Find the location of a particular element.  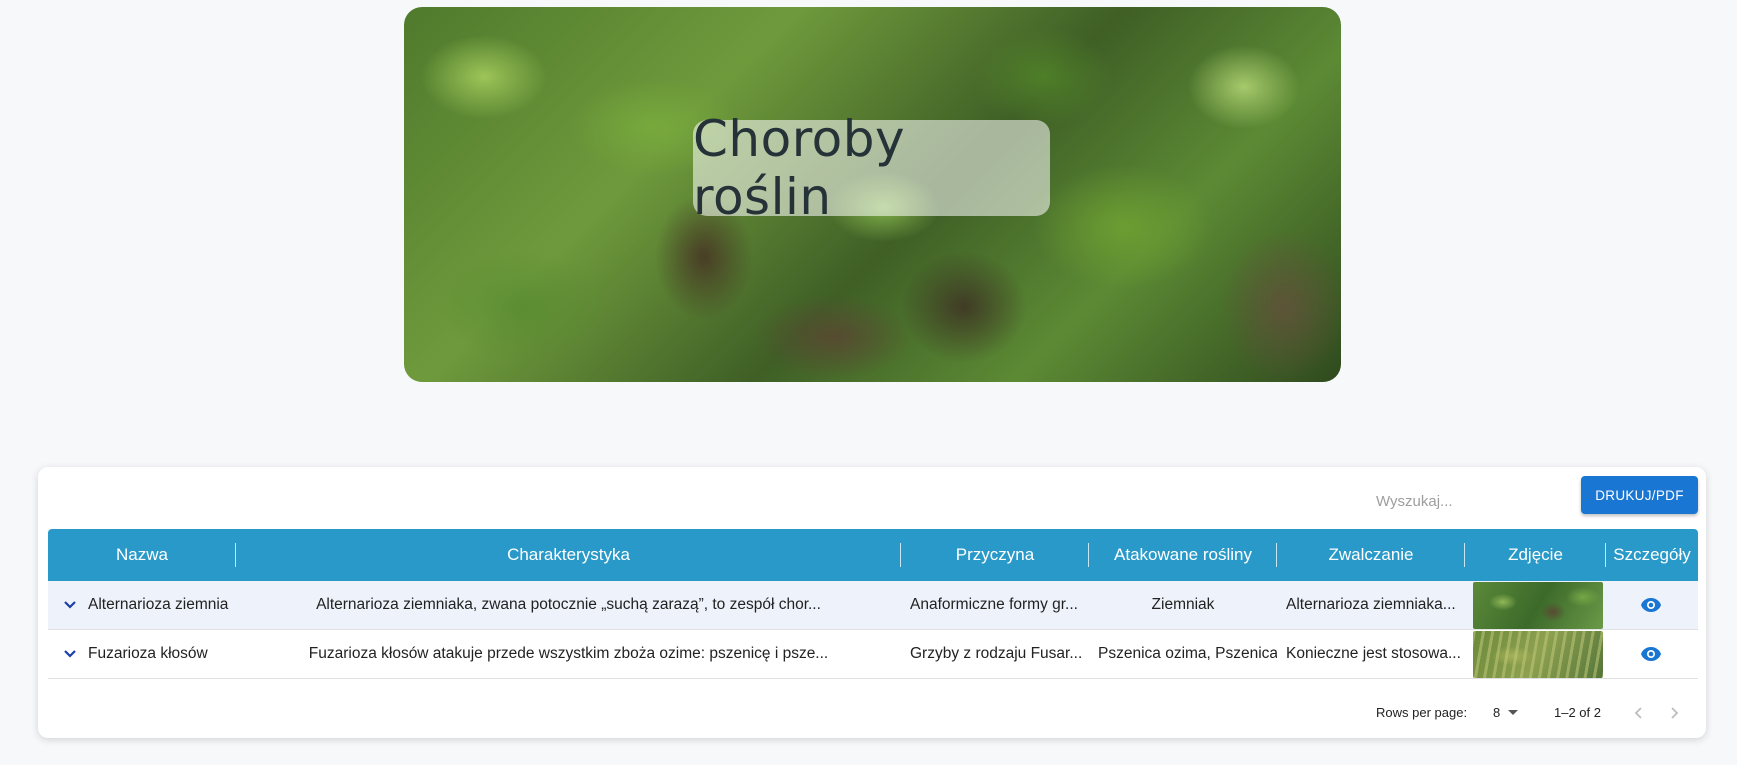

disease-name: Fuzarioza kłosów is located at coordinates (148, 653).